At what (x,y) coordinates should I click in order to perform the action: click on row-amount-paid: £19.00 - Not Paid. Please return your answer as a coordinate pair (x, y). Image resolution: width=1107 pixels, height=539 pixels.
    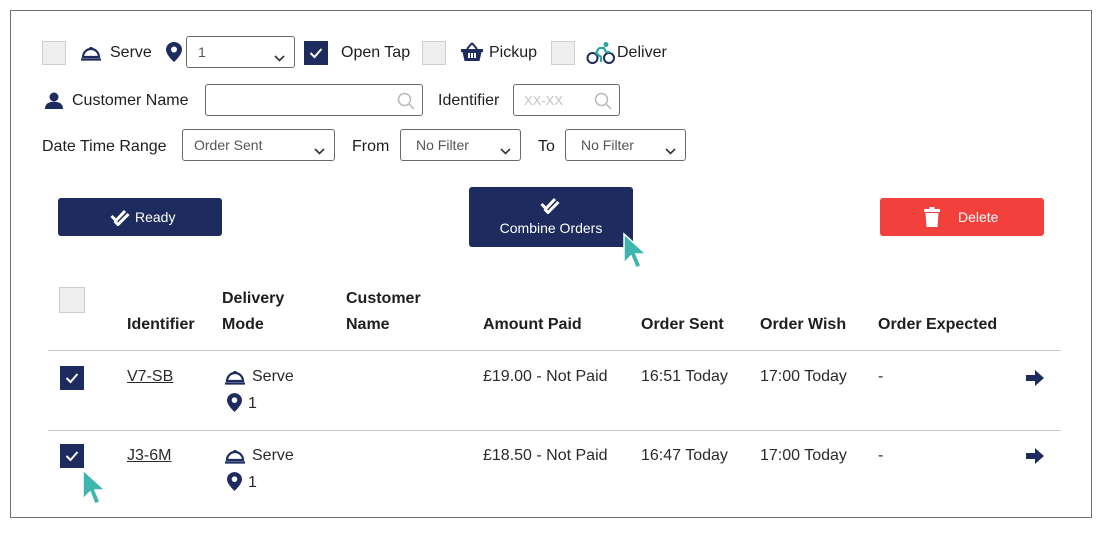
    Looking at the image, I should click on (545, 376).